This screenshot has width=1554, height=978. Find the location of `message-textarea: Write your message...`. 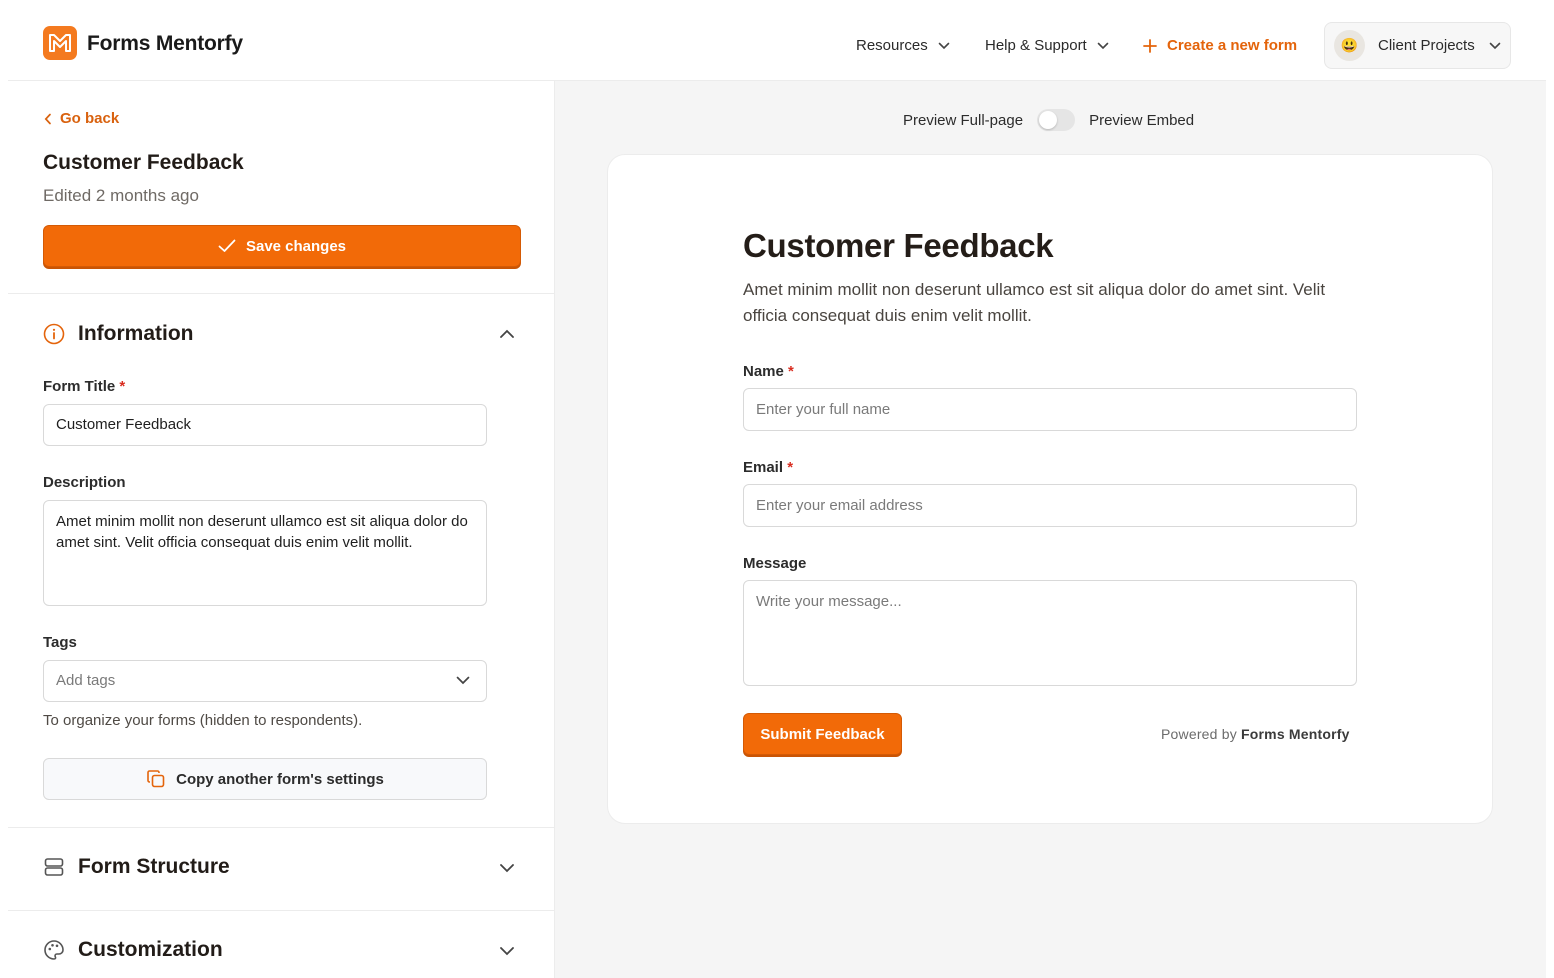

message-textarea: Write your message... is located at coordinates (1050, 633).